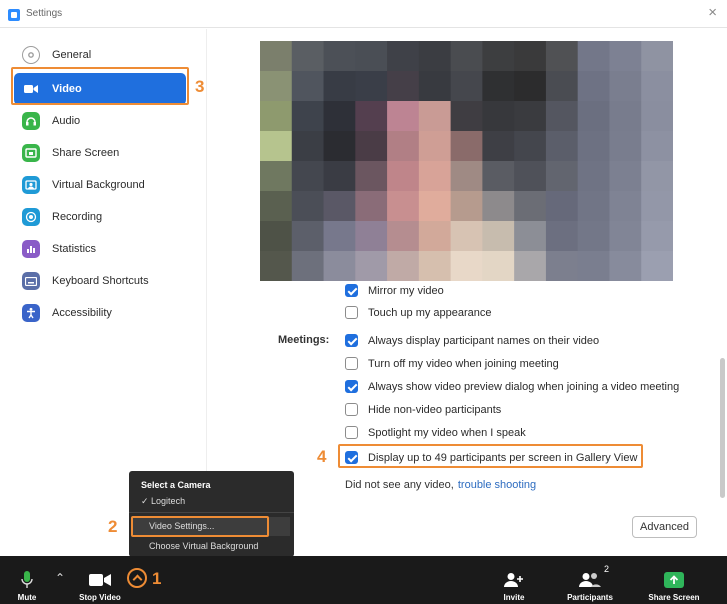 The height and width of the screenshot is (604, 727). I want to click on sidebar-item-keyboard-shortcuts: Keyboard Shortcuts, so click(100, 281).